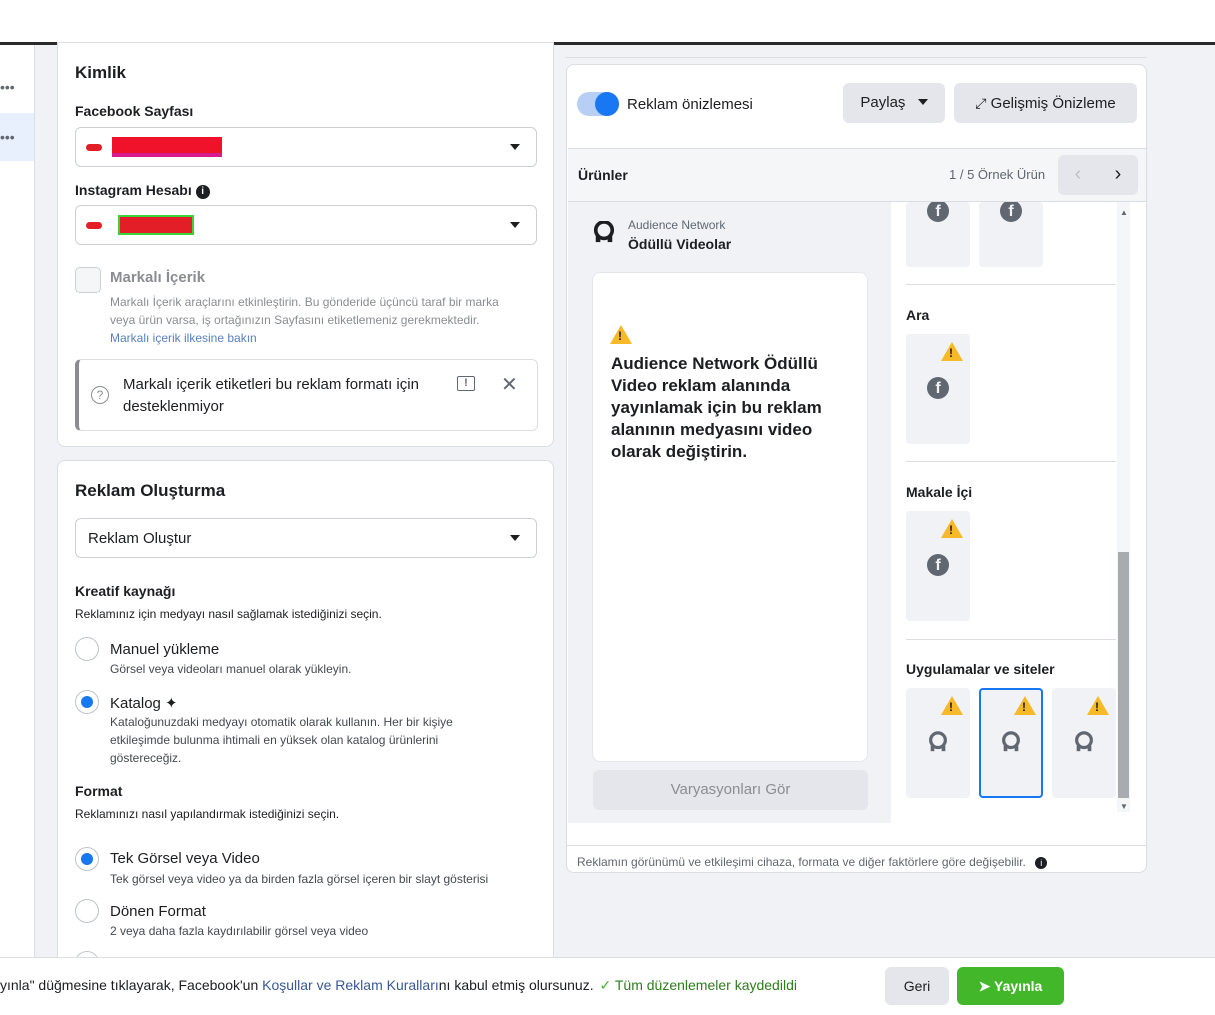 Image resolution: width=1215 pixels, height=1015 pixels. What do you see at coordinates (144, 703) in the screenshot?
I see `catalog-label: Katalog ✦` at bounding box center [144, 703].